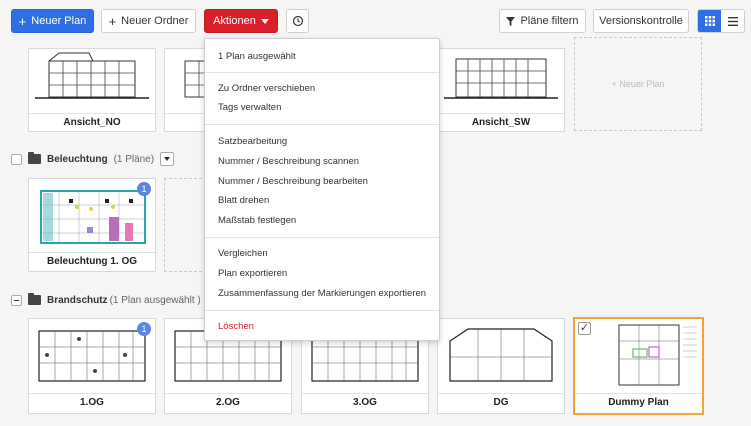 This screenshot has height=426, width=751. I want to click on version-control-button: Versionskontrolle, so click(641, 21).